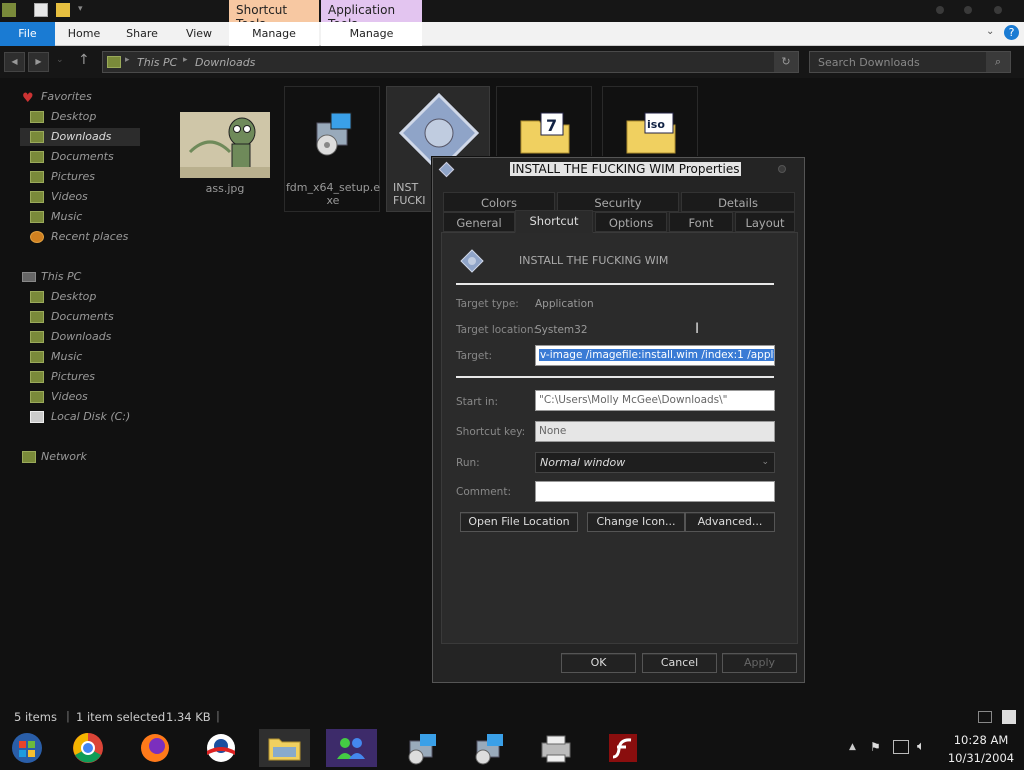 The height and width of the screenshot is (770, 1024). Describe the element at coordinates (80, 117) in the screenshot. I see `sidebar-item-desktop: Desktop` at that location.